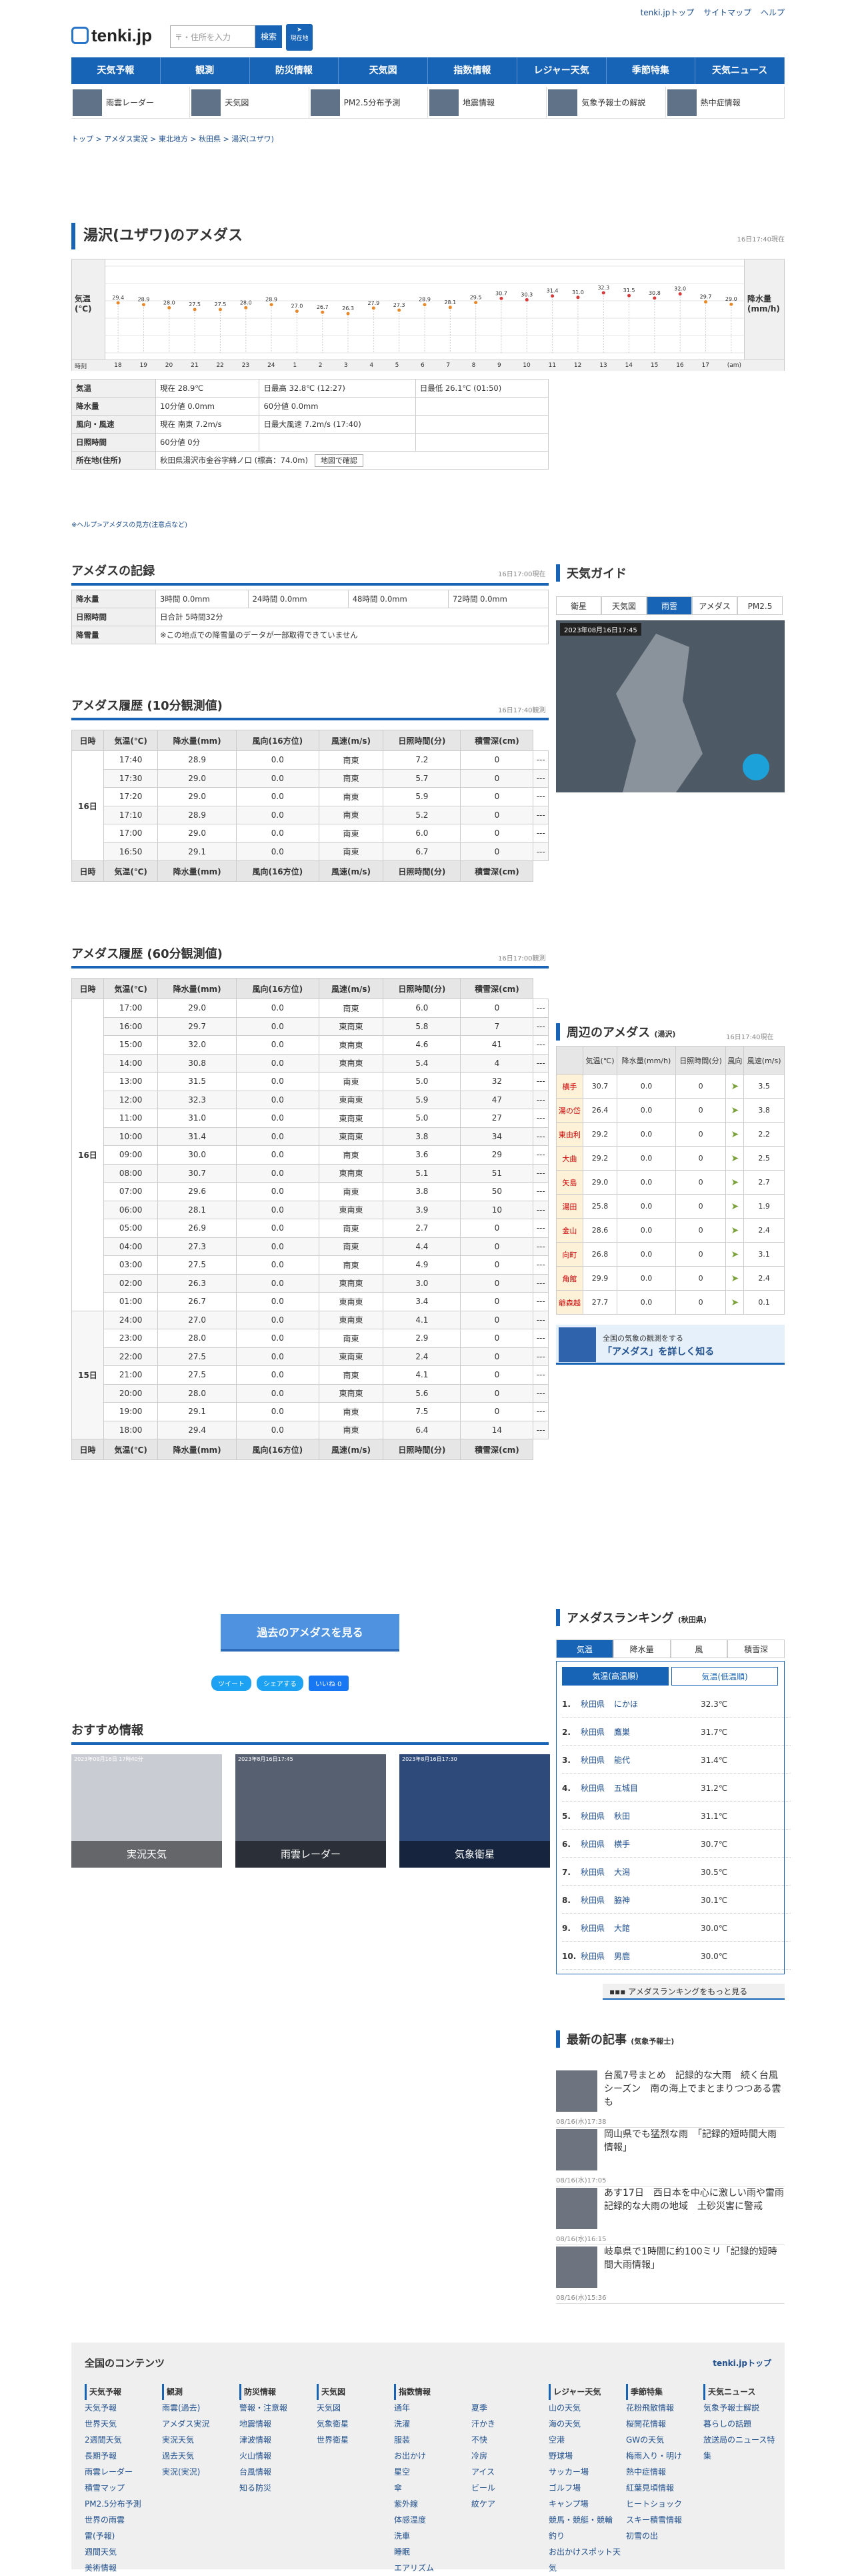 The height and width of the screenshot is (2576, 856). Describe the element at coordinates (121, 2408) in the screenshot. I see `footer-link: 天気予報` at that location.